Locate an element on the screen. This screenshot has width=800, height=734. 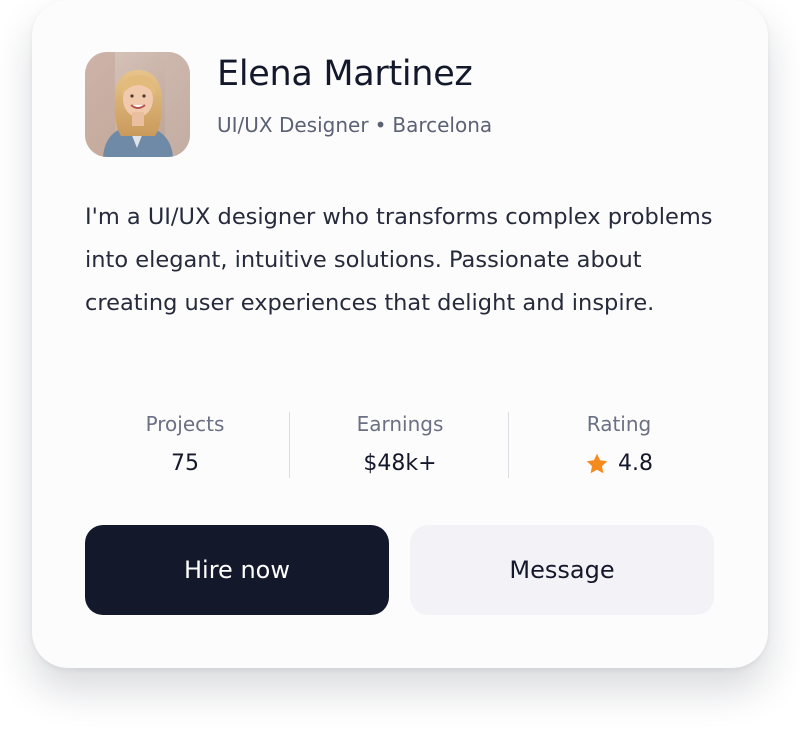
stat-label: Rating is located at coordinates (619, 424).